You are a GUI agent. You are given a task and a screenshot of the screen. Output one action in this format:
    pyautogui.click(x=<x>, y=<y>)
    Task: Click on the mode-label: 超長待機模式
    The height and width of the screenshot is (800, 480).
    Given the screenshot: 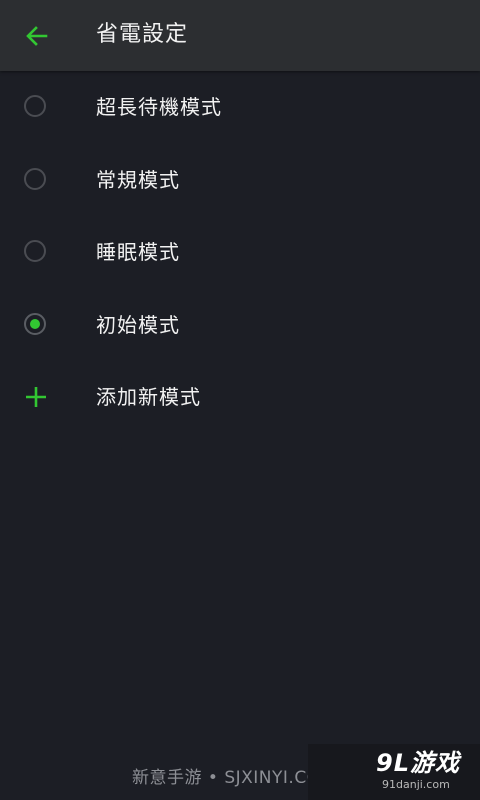 What is the action you would take?
    pyautogui.click(x=159, y=107)
    